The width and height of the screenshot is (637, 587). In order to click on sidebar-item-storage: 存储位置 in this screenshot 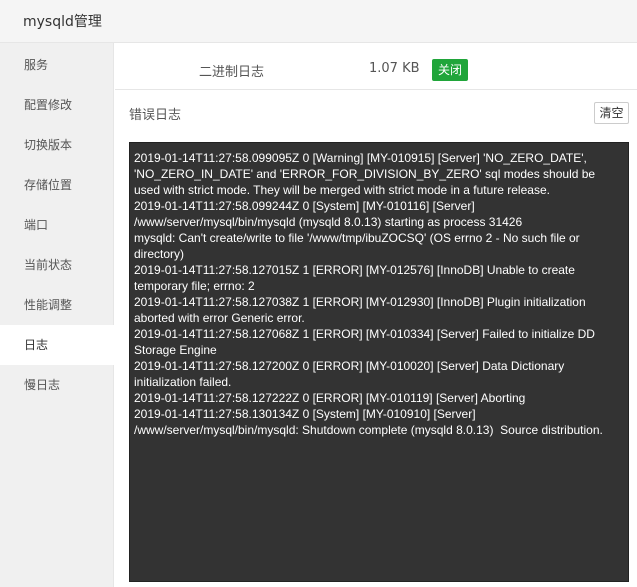, I will do `click(57, 185)`.